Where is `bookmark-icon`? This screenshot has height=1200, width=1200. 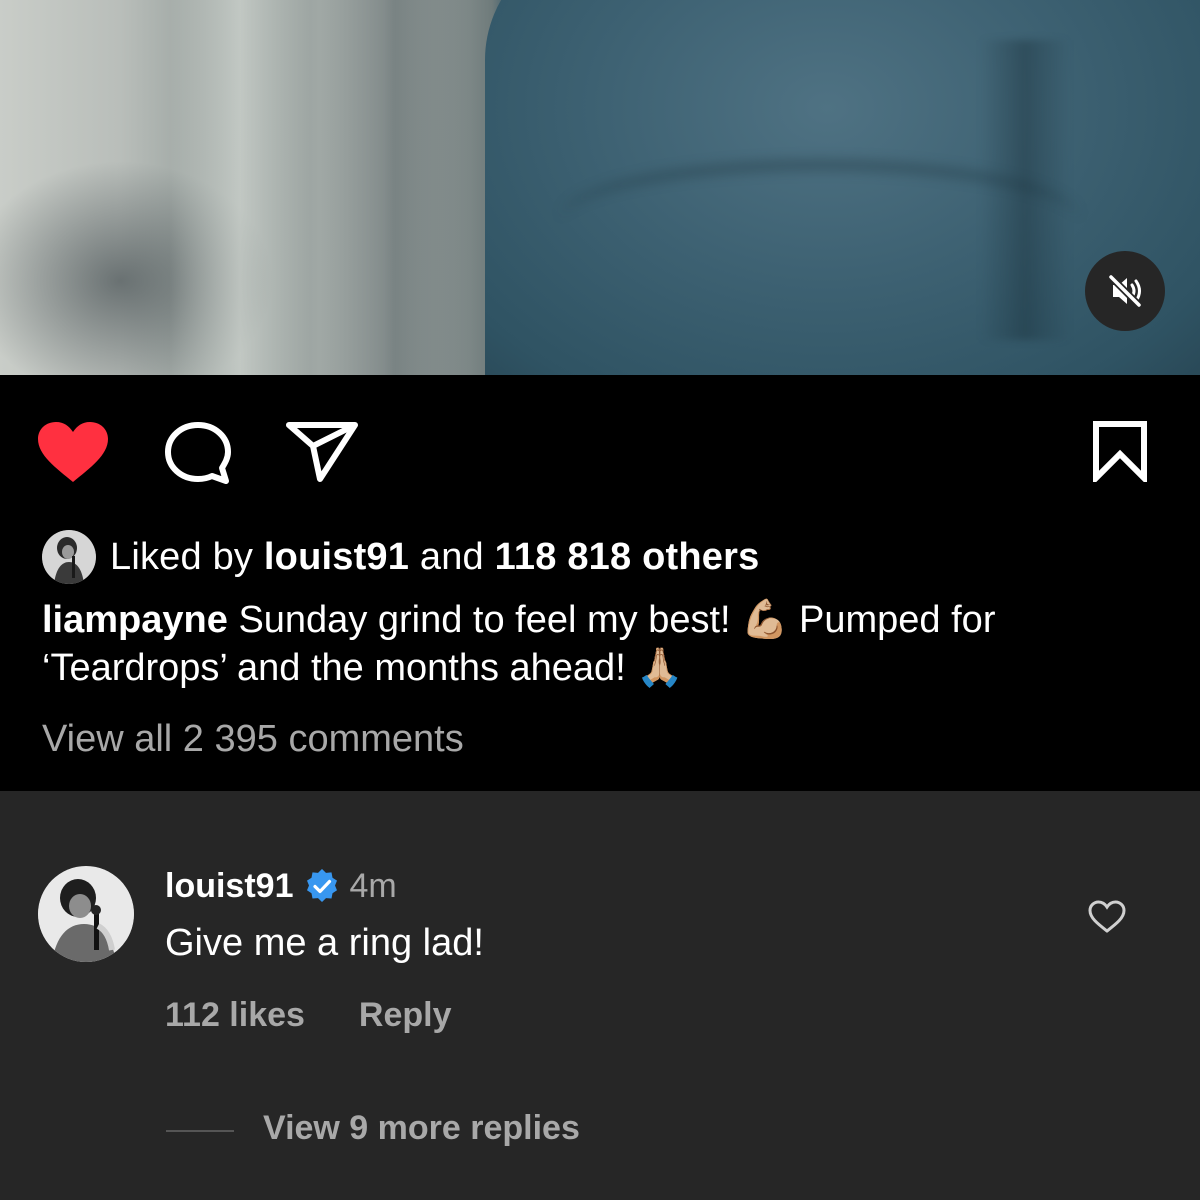 bookmark-icon is located at coordinates (1120, 451).